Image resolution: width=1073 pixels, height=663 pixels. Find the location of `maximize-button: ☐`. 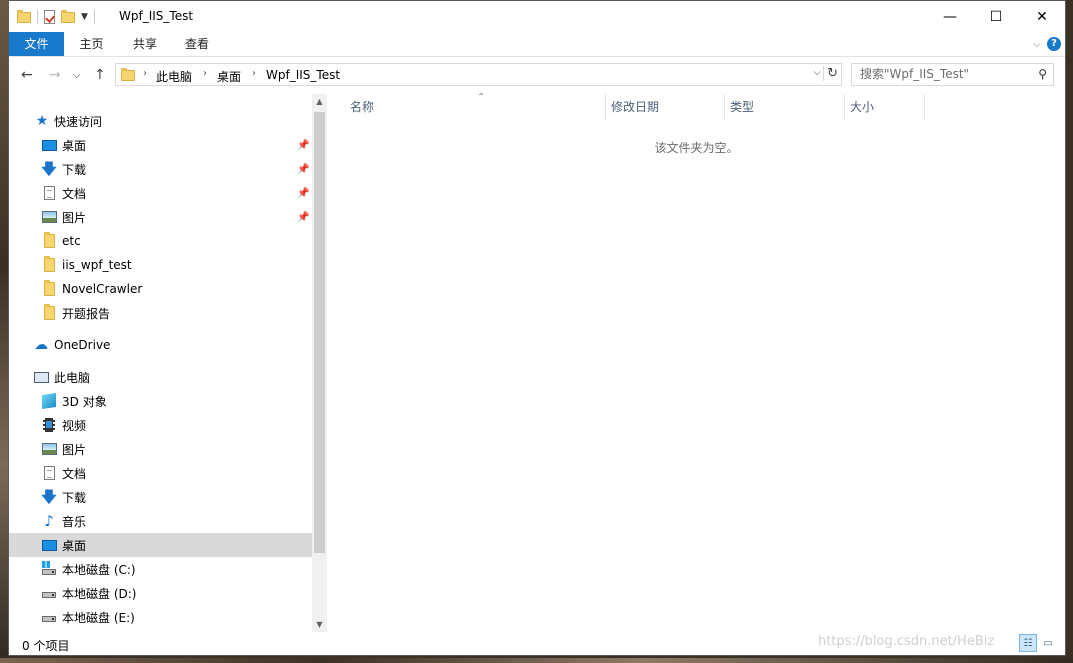

maximize-button: ☐ is located at coordinates (996, 16).